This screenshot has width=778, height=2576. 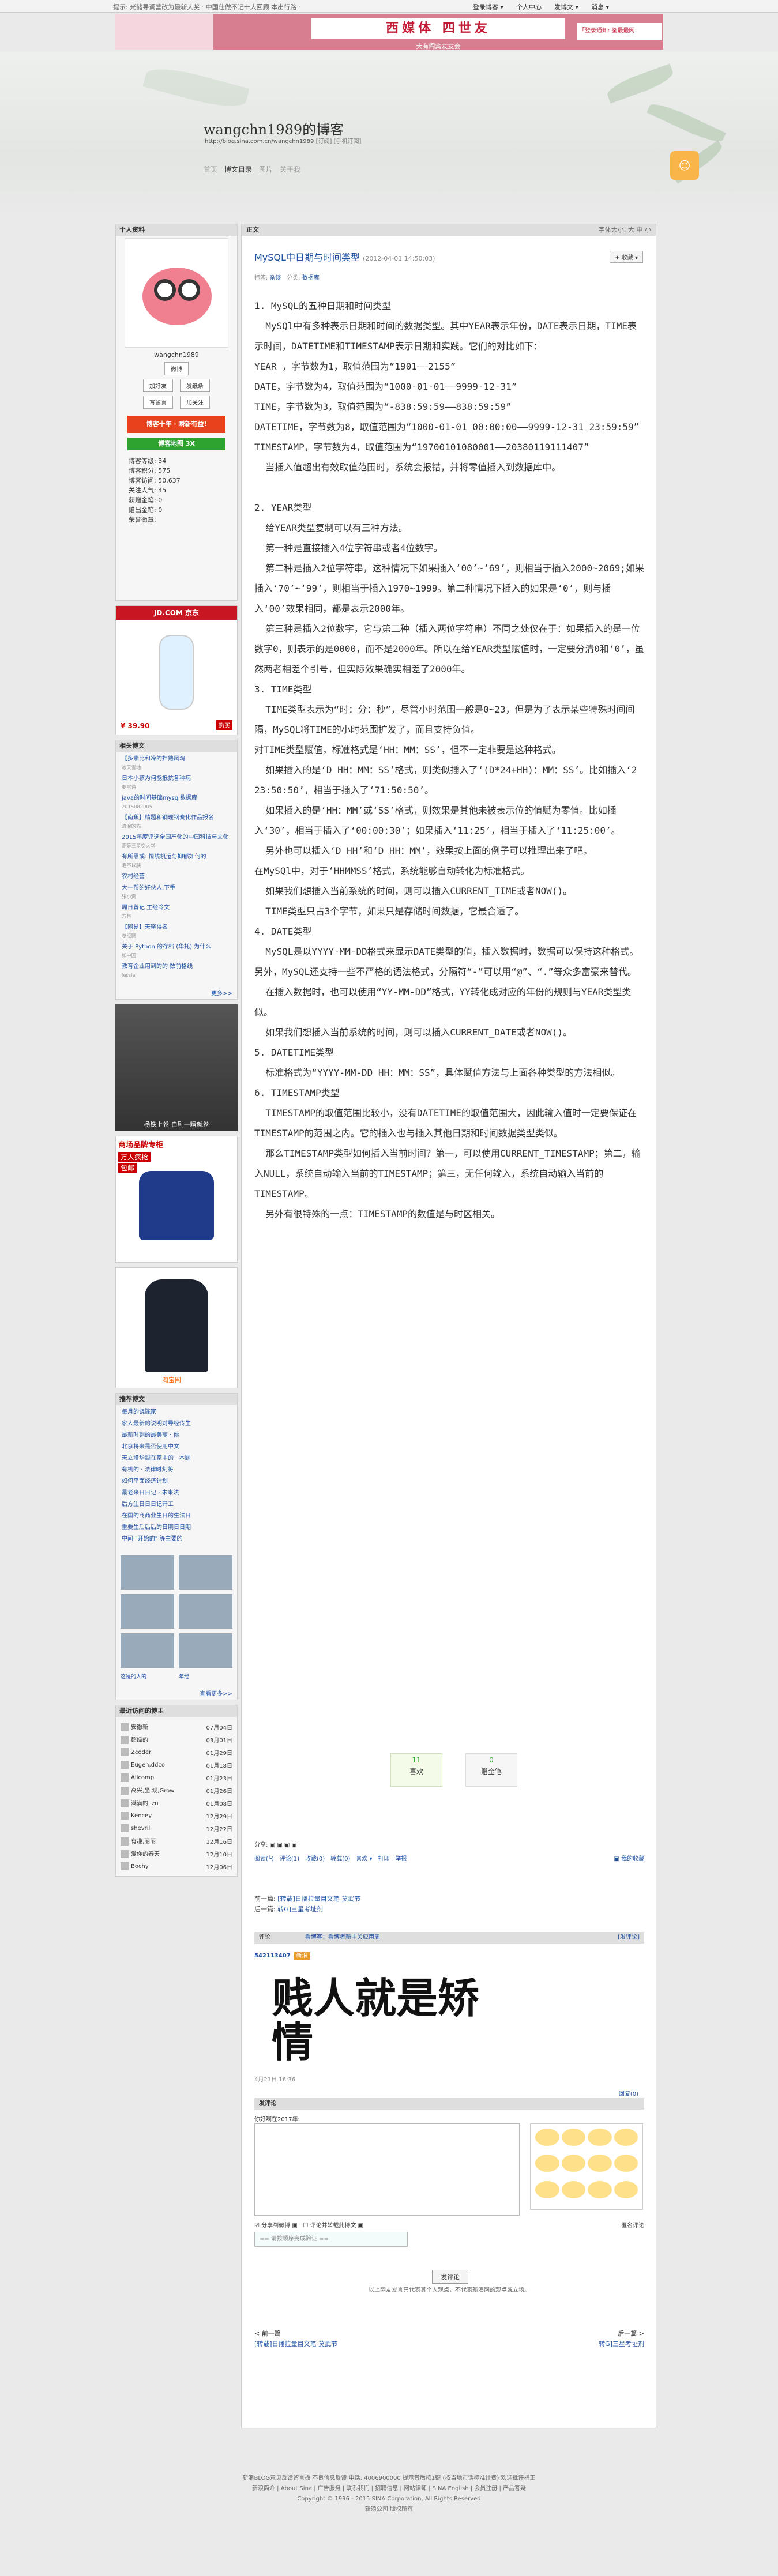 What do you see at coordinates (176, 892) in the screenshot?
I see `list-item: 大一帮的好伙人,下手 张小贡` at bounding box center [176, 892].